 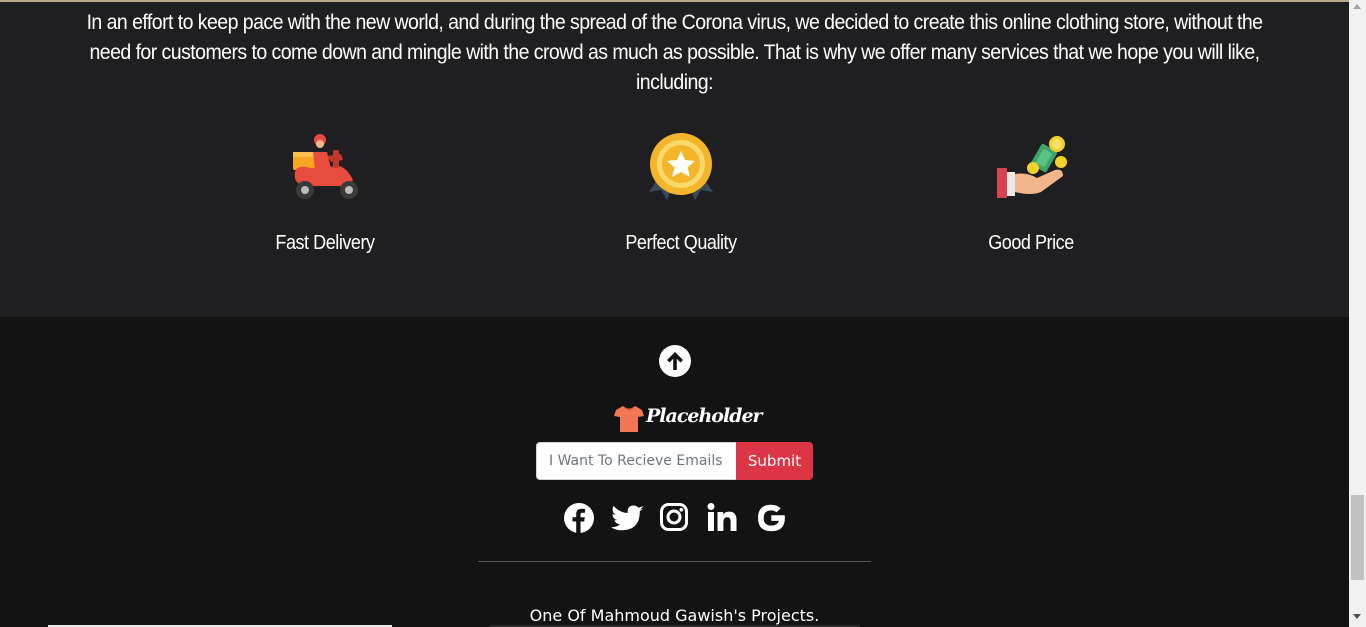 I want to click on twitter-icon, so click(x=627, y=518).